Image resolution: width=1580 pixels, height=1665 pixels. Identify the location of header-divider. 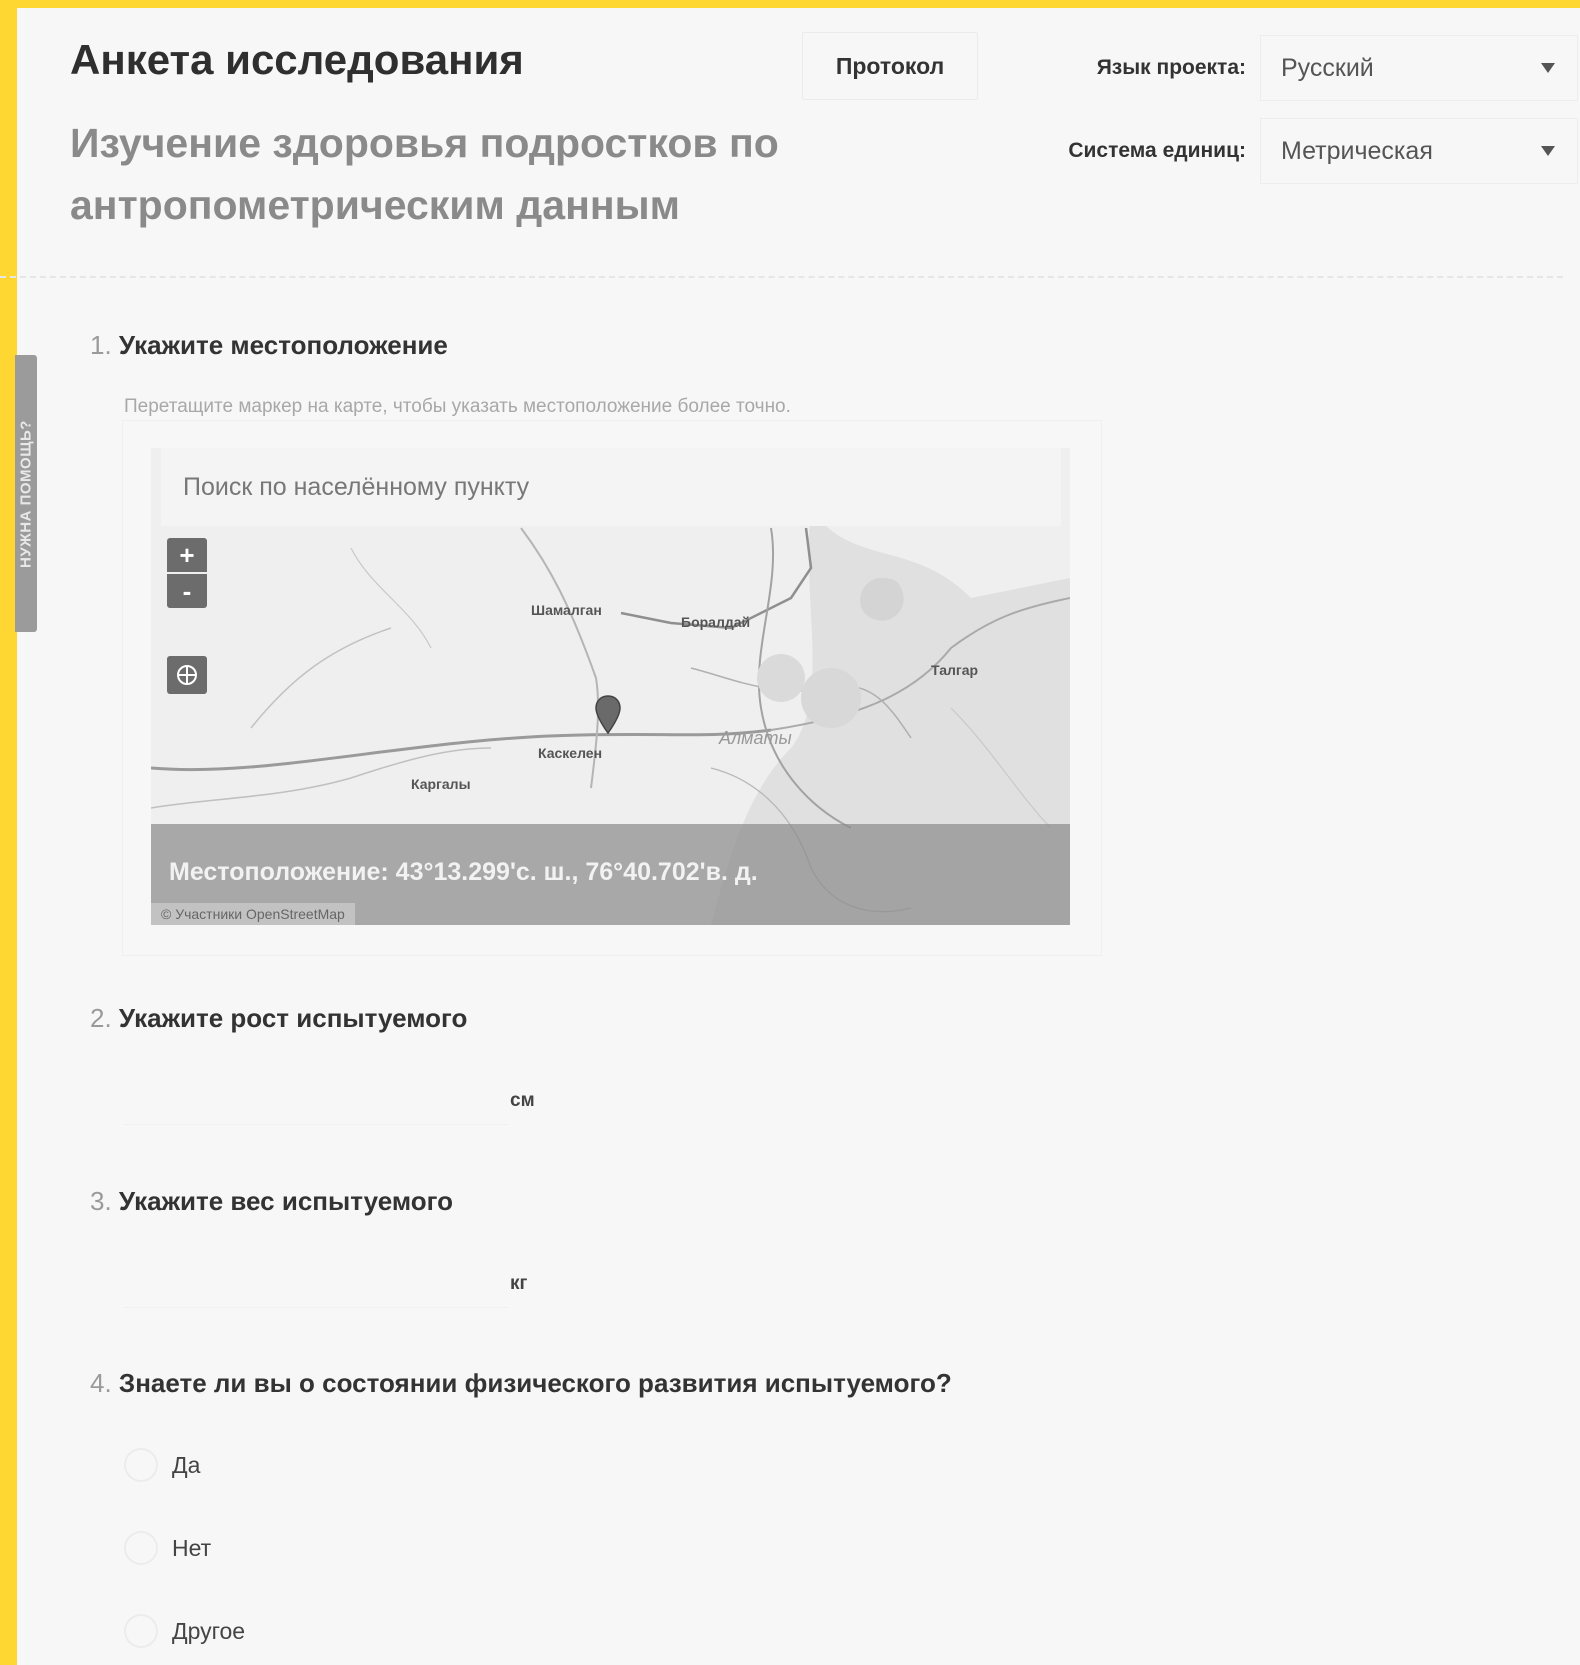
(781, 277).